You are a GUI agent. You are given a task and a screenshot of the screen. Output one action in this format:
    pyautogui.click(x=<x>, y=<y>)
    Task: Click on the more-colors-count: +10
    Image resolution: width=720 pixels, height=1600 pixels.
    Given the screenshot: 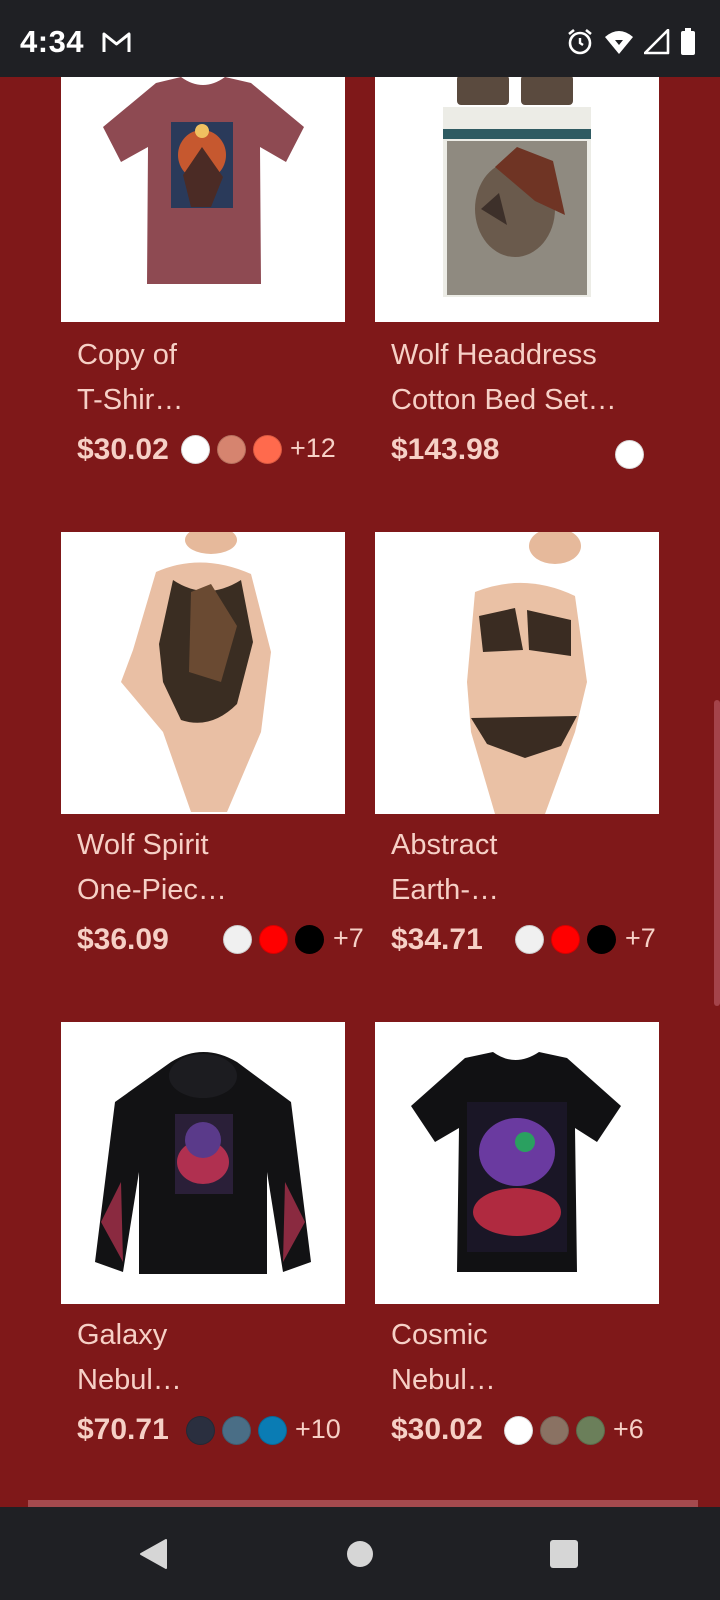 What is the action you would take?
    pyautogui.click(x=318, y=1429)
    